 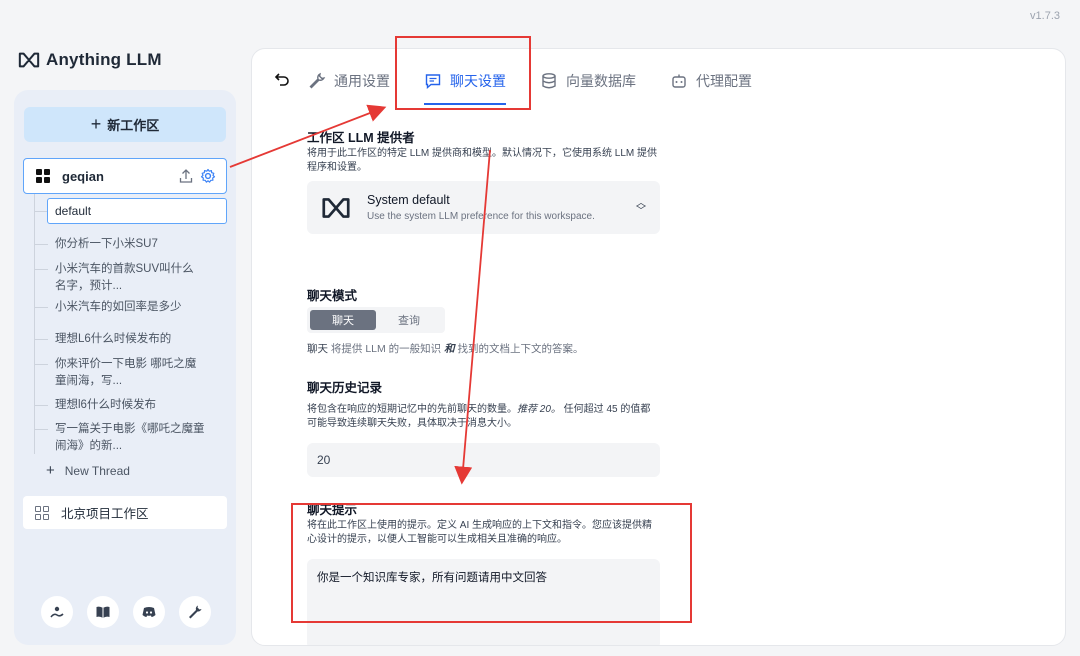 I want to click on workspace-item-beijing: 北京项目工作区, so click(x=125, y=512).